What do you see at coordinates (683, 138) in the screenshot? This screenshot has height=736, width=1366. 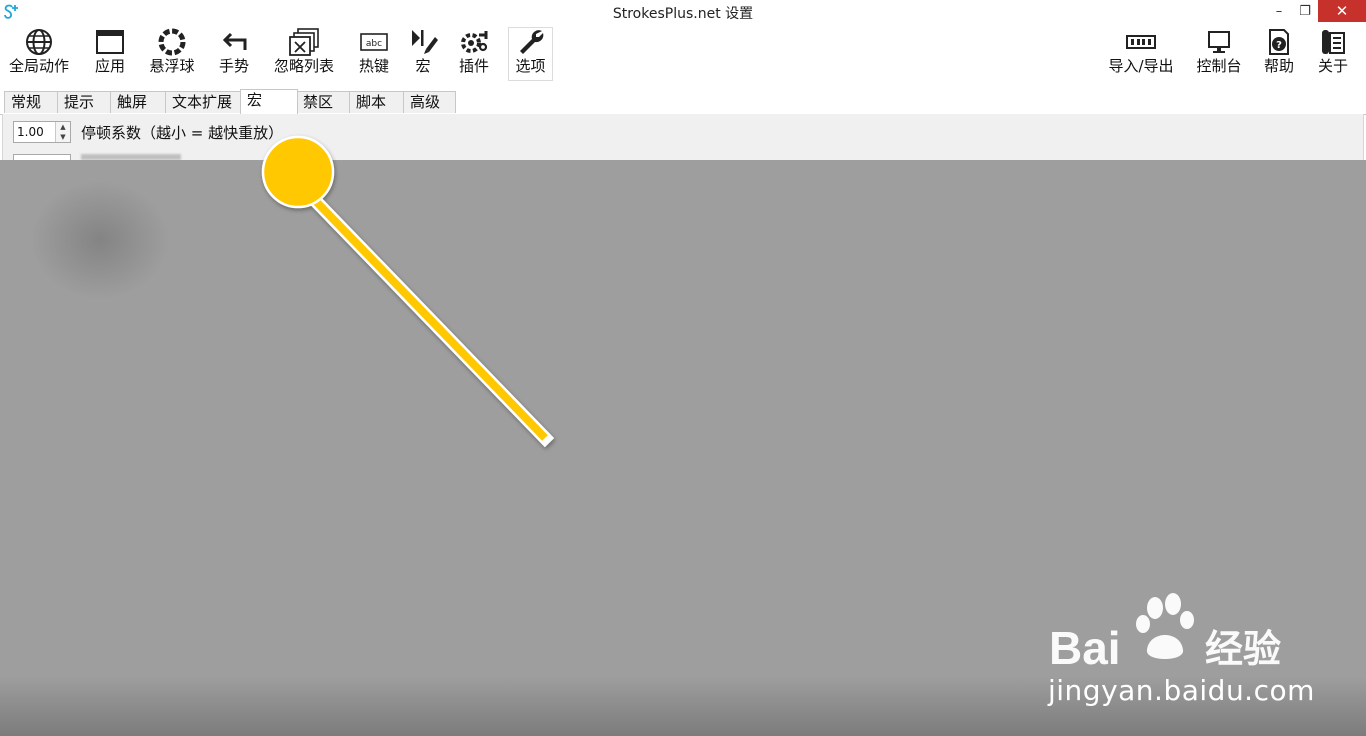 I see `macro-settings-panel: 1.00 ▲ ▼ 停顿系数（越小 = 越快重放）` at bounding box center [683, 138].